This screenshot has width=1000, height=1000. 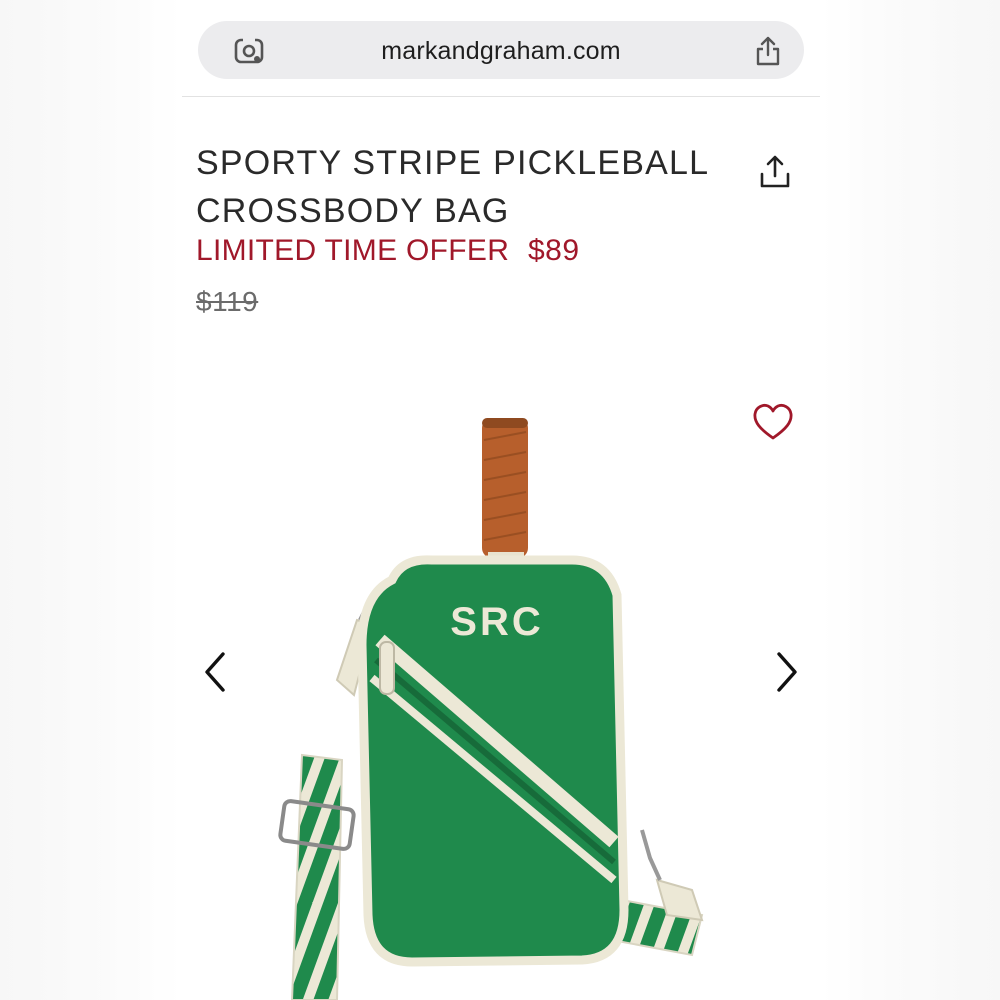 I want to click on heart-icon, so click(x=773, y=422).